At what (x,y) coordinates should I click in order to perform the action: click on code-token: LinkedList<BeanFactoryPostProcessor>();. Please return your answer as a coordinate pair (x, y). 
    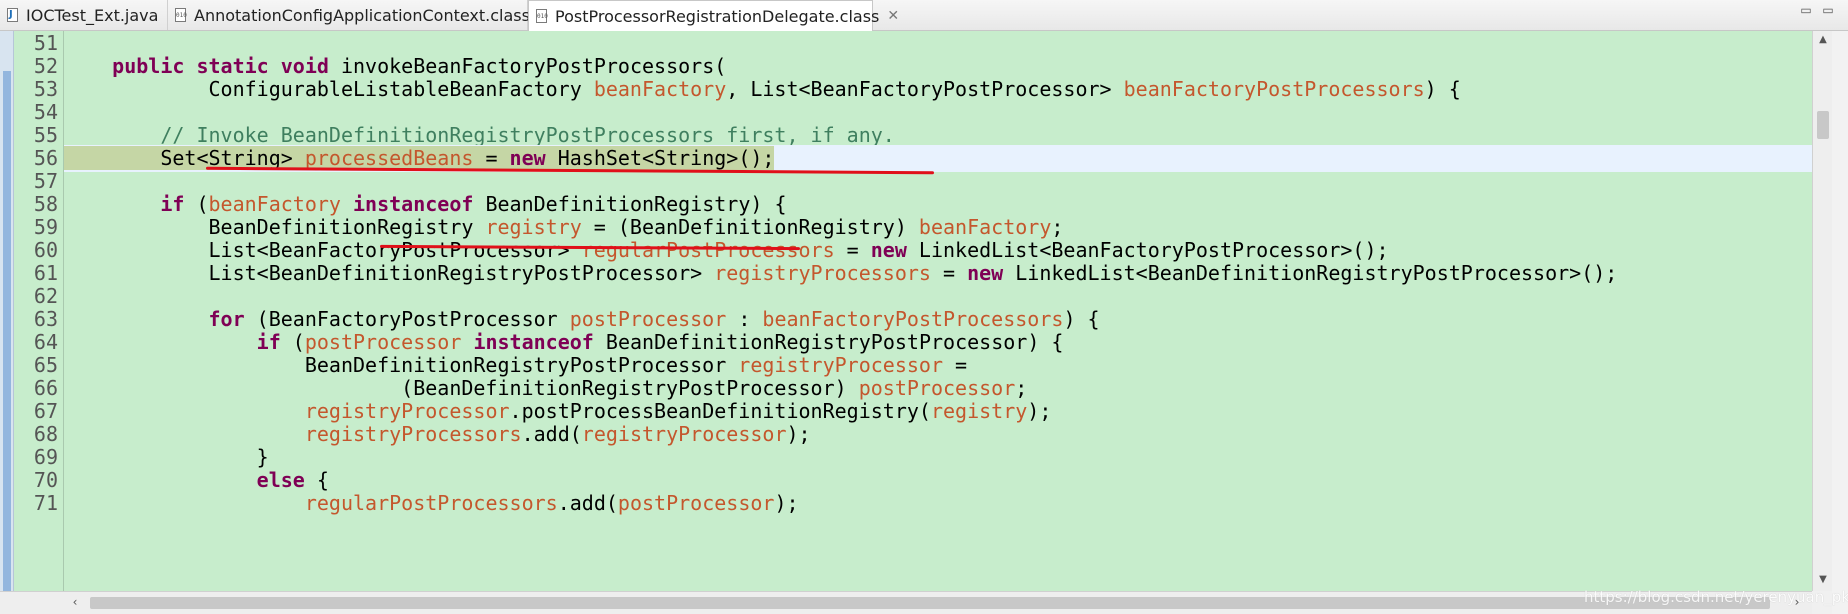
    Looking at the image, I should click on (1147, 250).